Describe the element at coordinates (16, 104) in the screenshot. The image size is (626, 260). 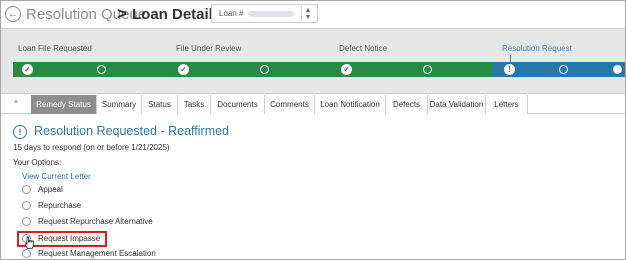
I see `chevron-up-icon: ⌃` at that location.